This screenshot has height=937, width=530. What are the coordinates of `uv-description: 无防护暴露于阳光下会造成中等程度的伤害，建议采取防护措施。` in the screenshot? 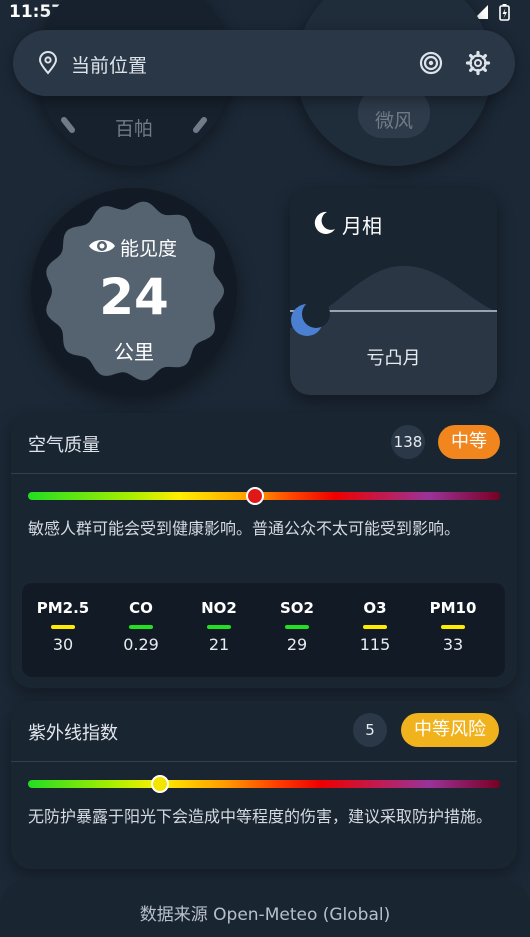 It's located at (260, 816).